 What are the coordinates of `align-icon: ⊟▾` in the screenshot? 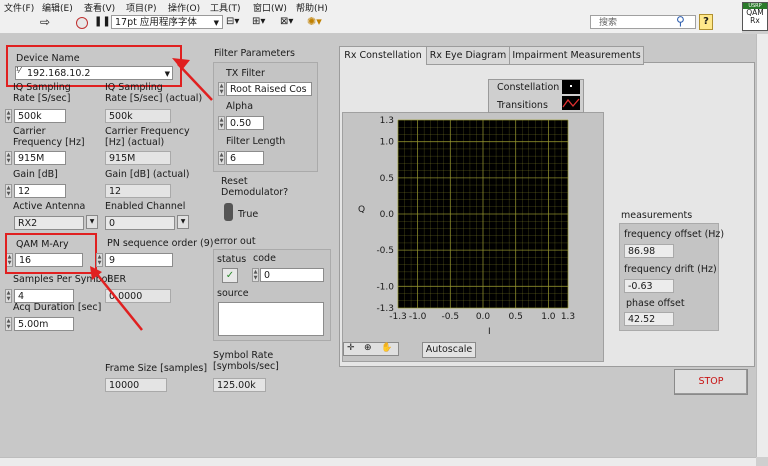 It's located at (232, 21).